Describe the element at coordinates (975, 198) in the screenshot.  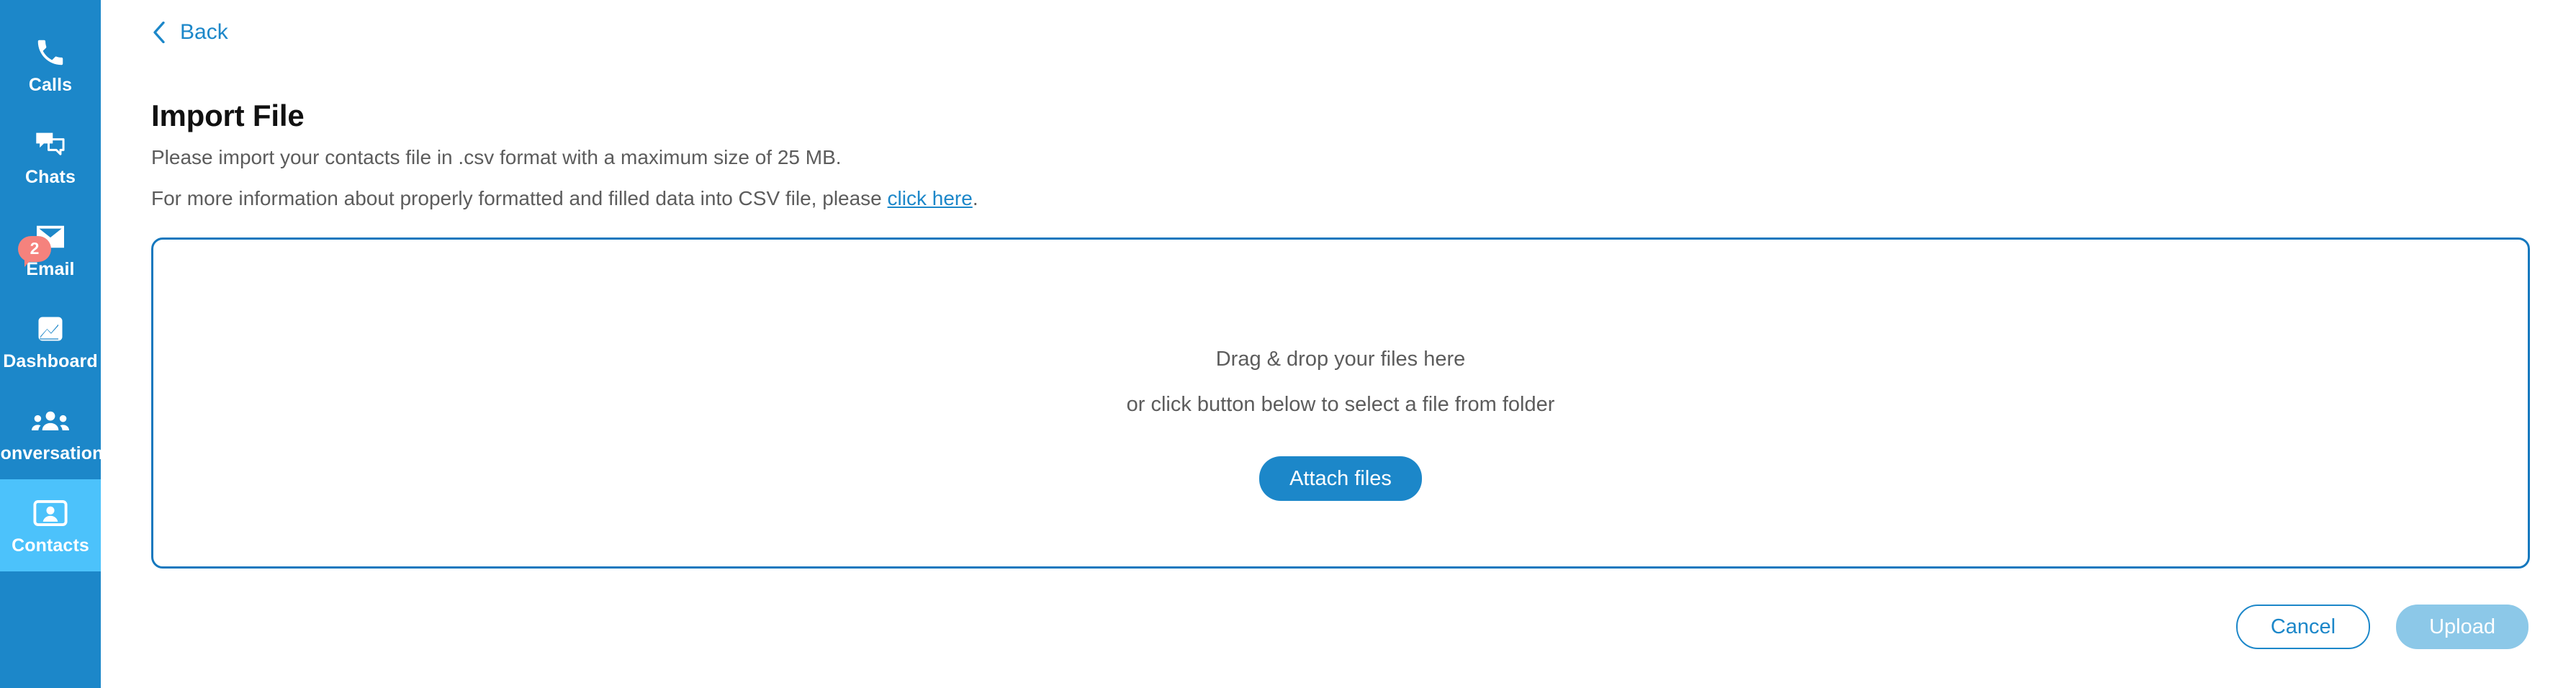
I see `import-description-suffix: .` at that location.